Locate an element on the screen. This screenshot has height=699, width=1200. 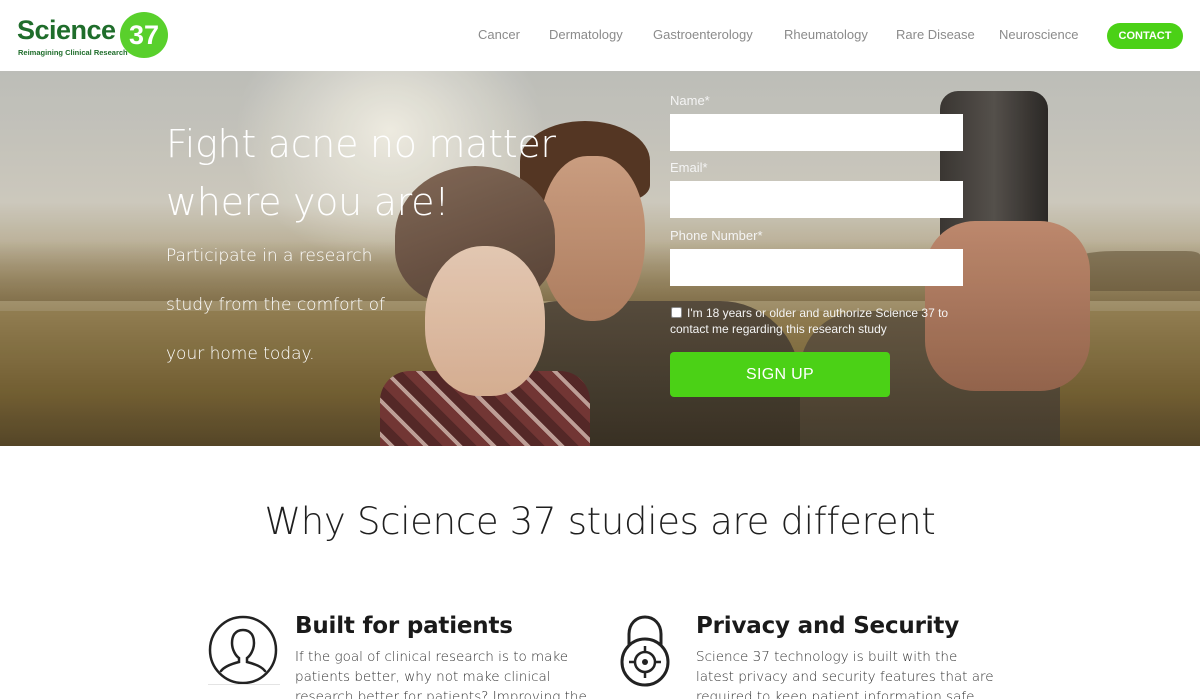
user-icon is located at coordinates (243, 652).